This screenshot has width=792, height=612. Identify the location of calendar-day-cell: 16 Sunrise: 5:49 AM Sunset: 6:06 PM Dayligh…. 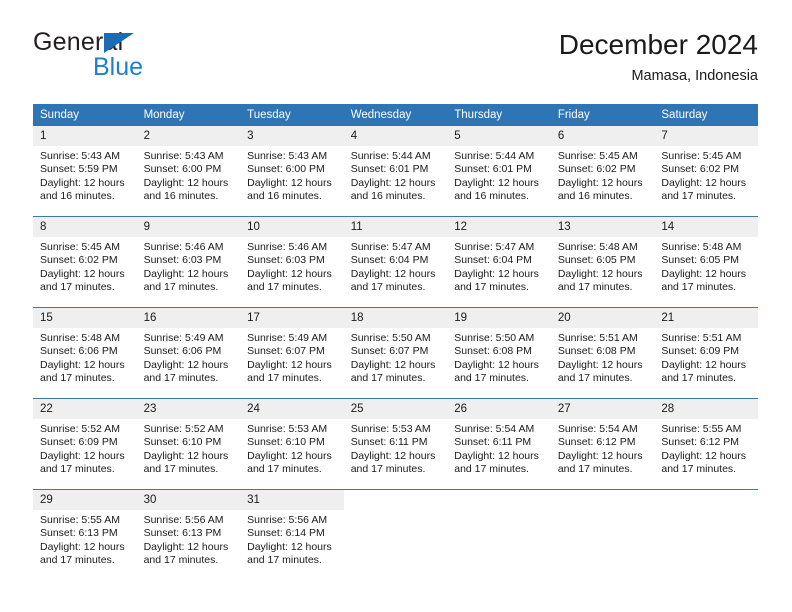
(188, 347).